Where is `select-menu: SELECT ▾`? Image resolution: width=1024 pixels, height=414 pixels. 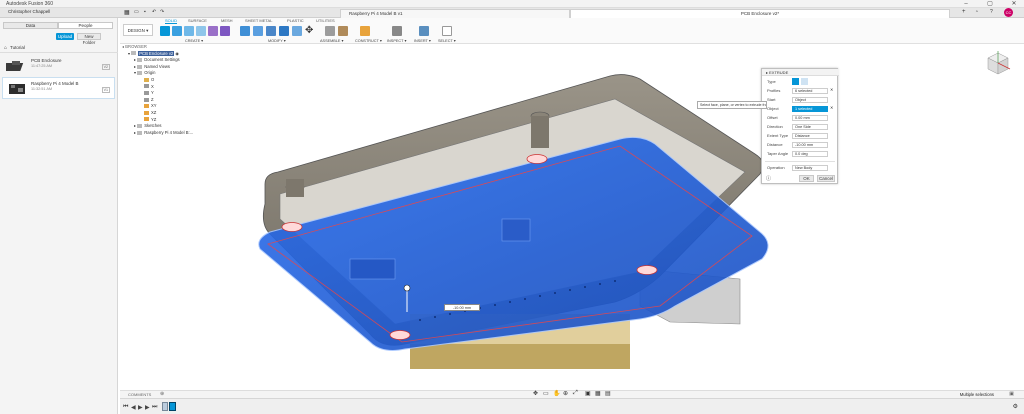
select-menu: SELECT ▾ is located at coordinates (447, 40).